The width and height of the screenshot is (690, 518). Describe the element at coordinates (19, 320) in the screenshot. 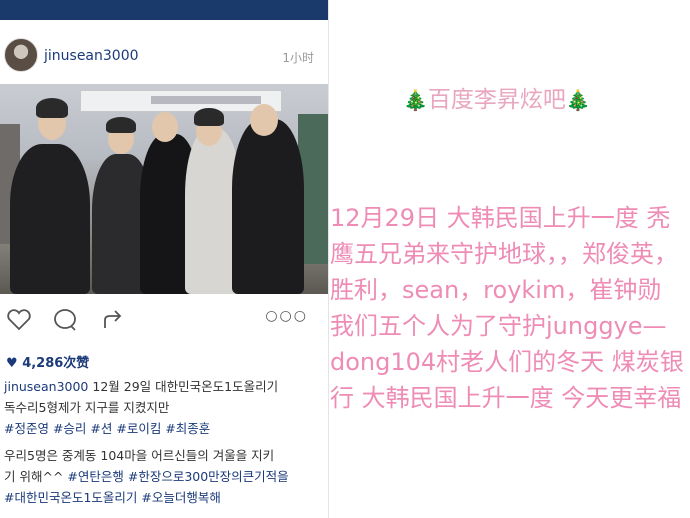

I see `heart-icon` at that location.